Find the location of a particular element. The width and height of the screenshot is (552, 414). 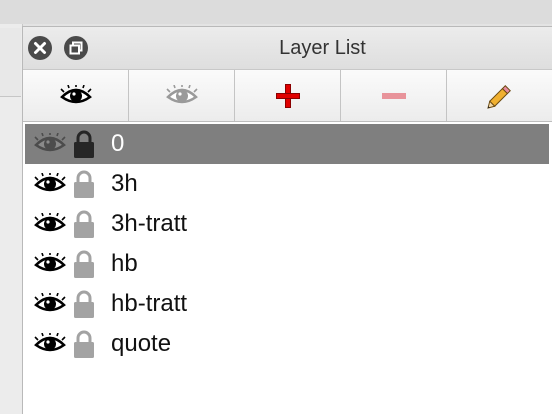

layer-row: 3h-tratt is located at coordinates (287, 224).